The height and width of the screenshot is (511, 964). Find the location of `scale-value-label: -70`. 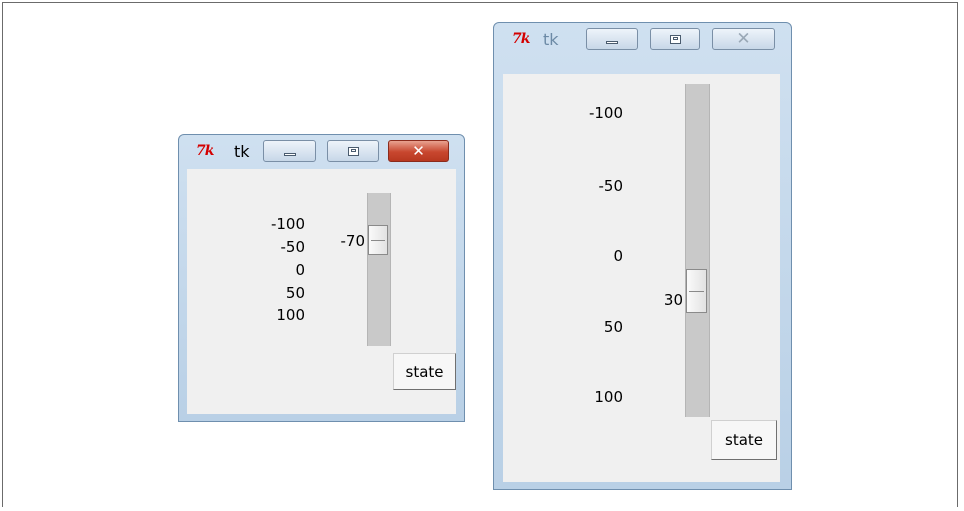

scale-value-label: -70 is located at coordinates (353, 241).